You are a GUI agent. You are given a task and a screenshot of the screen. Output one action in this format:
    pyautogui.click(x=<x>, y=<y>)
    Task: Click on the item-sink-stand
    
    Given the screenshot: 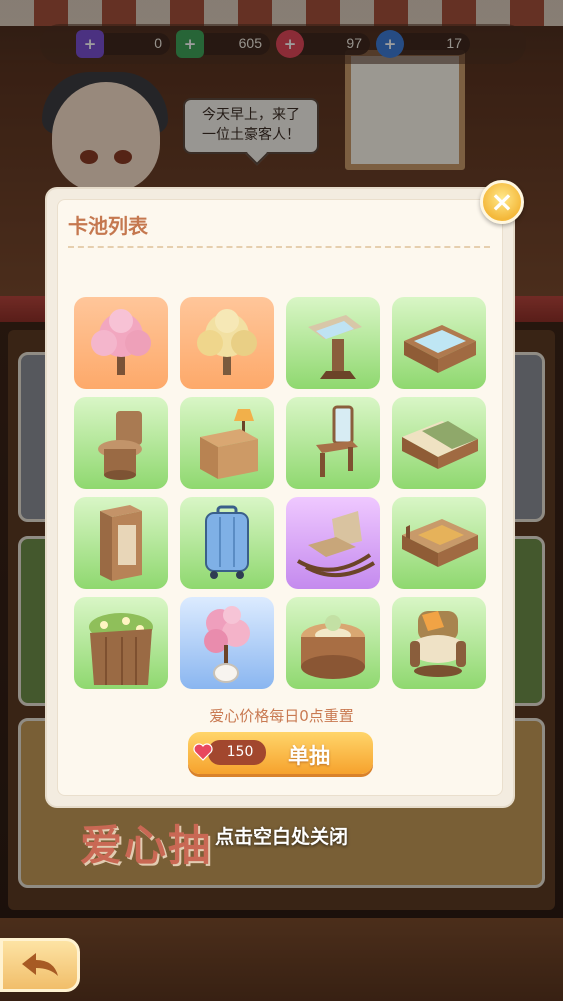 What is the action you would take?
    pyautogui.click(x=333, y=343)
    